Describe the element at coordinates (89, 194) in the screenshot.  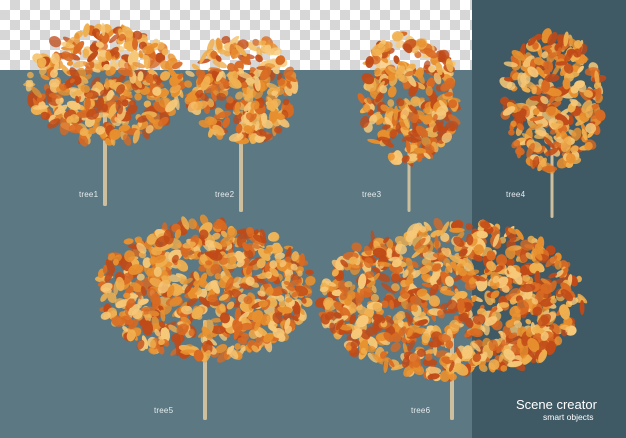
I see `tree-1-label: tree1` at that location.